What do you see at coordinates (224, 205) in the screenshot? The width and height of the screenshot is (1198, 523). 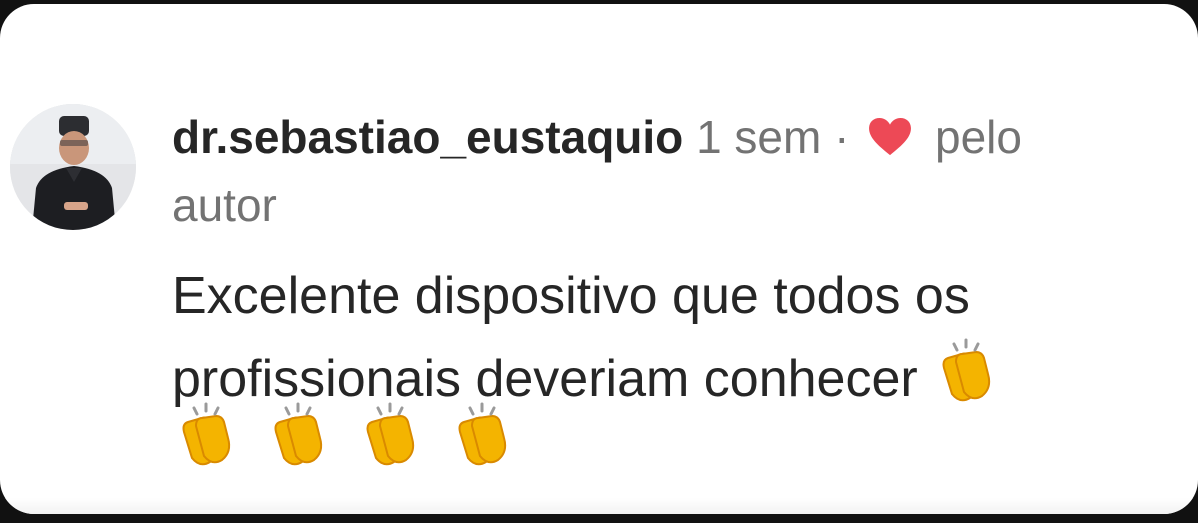 I see `liked-by-author-label-continued: autor` at bounding box center [224, 205].